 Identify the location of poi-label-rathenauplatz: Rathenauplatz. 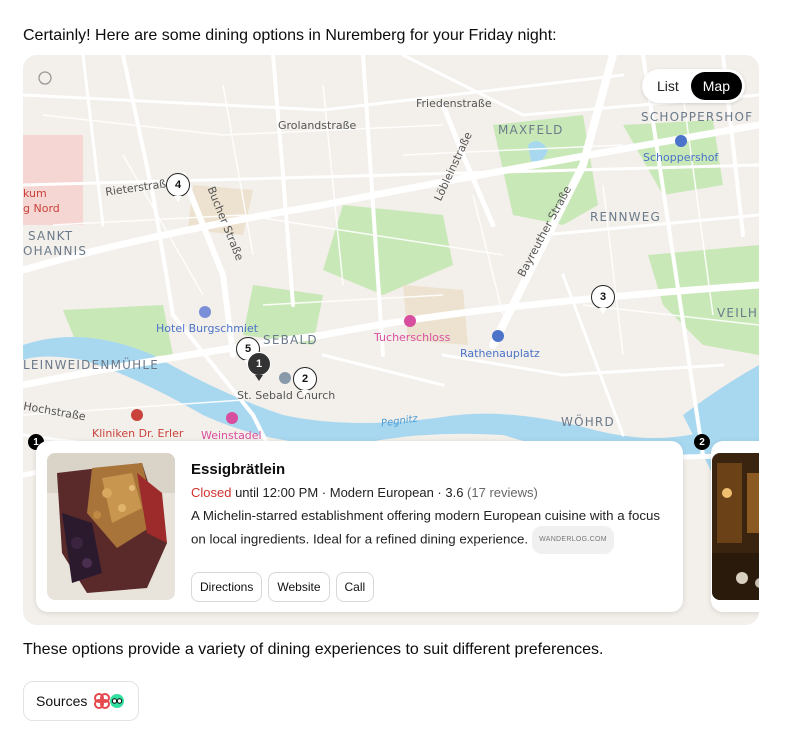
(500, 353).